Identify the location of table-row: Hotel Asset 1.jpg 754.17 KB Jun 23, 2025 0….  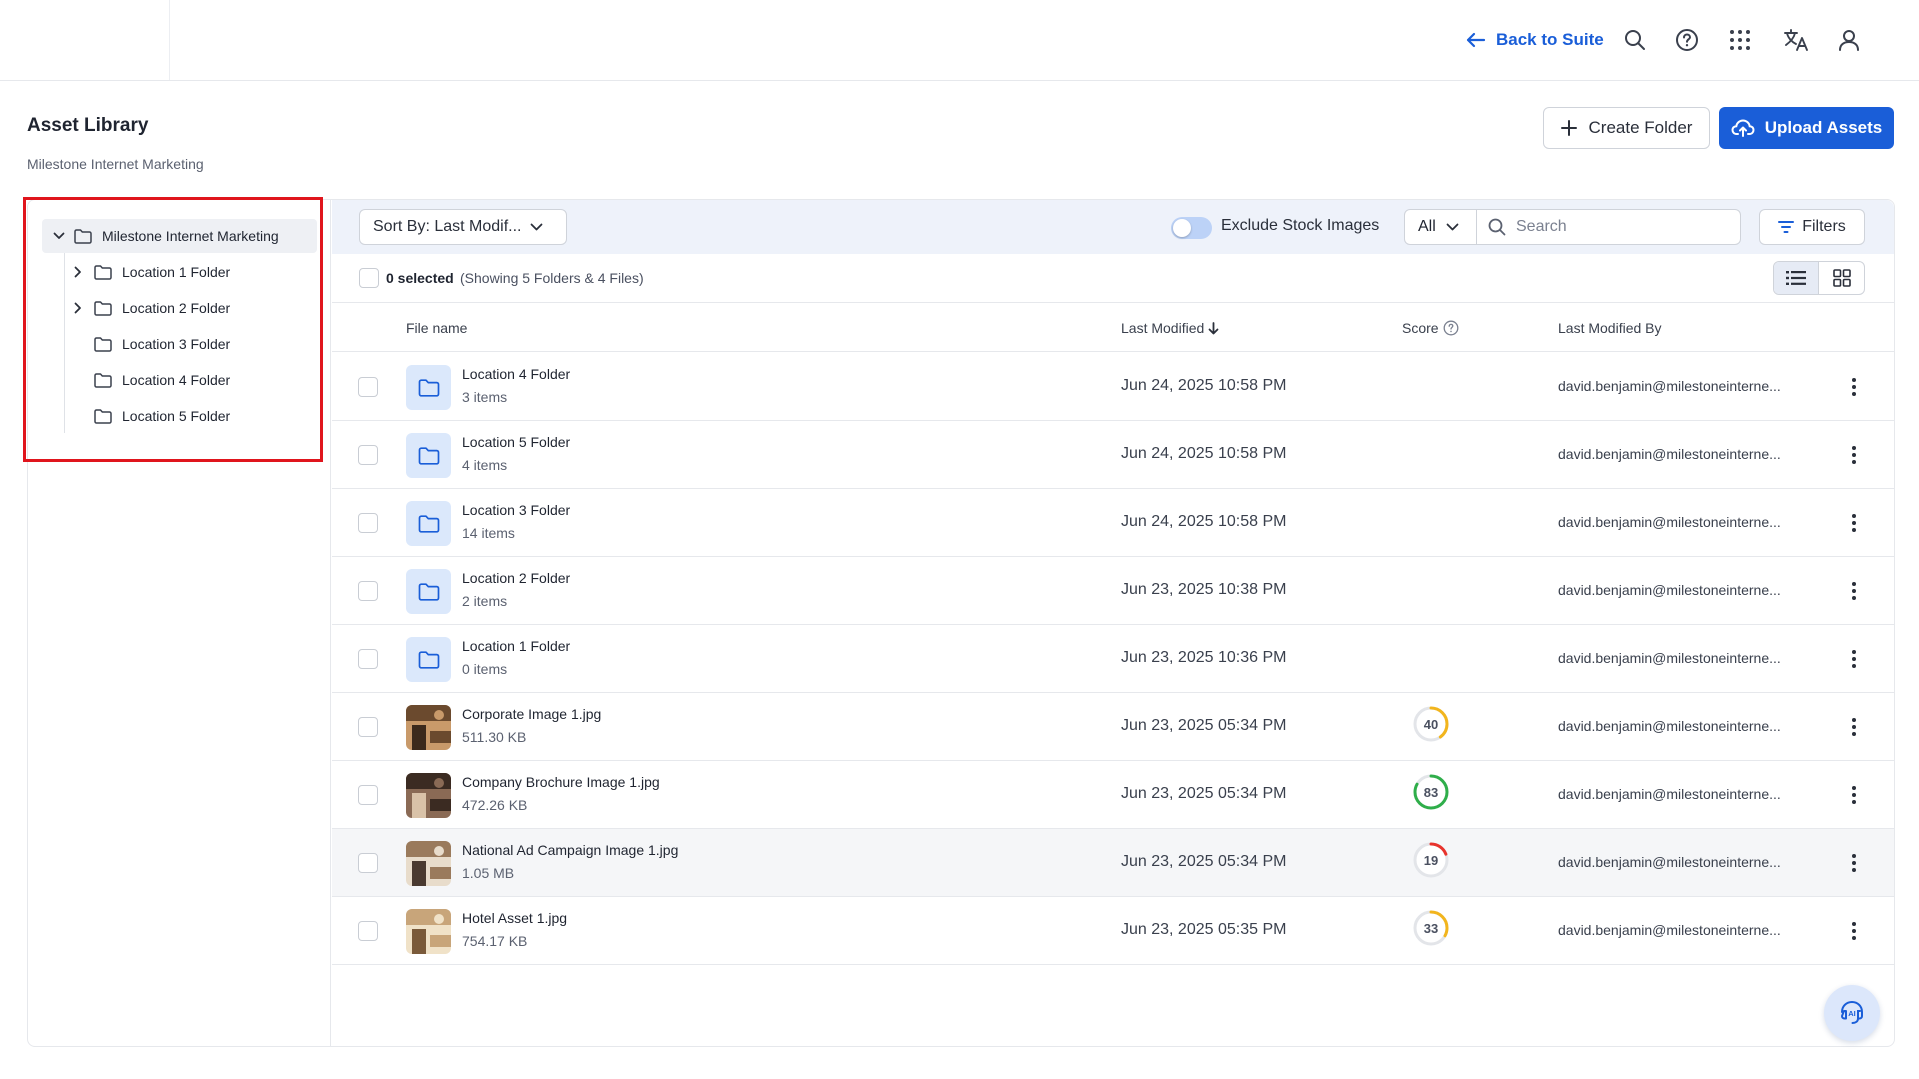
(1113, 931).